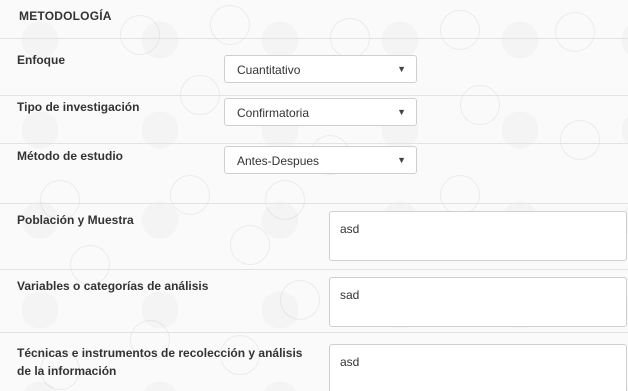  What do you see at coordinates (350, 229) in the screenshot?
I see `poblacion-muestra-value: asd` at bounding box center [350, 229].